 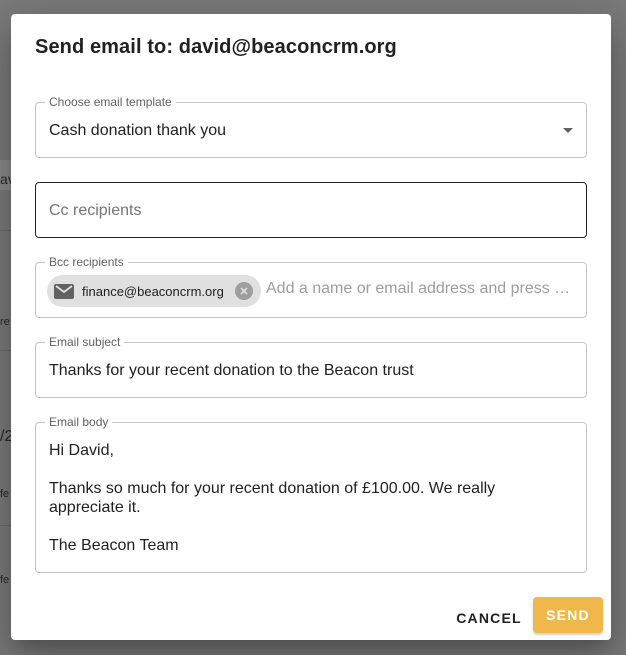 I want to click on body-line: Hi David,, so click(x=81, y=450).